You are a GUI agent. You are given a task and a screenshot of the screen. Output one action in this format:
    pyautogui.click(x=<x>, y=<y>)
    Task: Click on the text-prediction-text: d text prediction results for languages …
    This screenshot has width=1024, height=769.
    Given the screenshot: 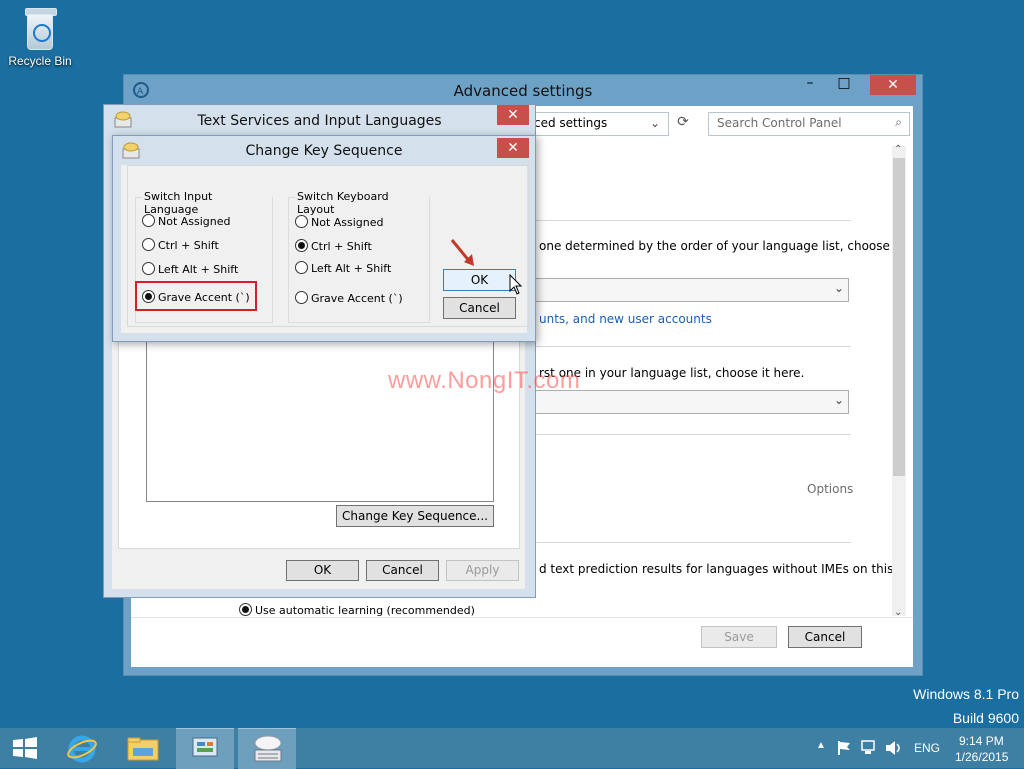 What is the action you would take?
    pyautogui.click(x=716, y=569)
    